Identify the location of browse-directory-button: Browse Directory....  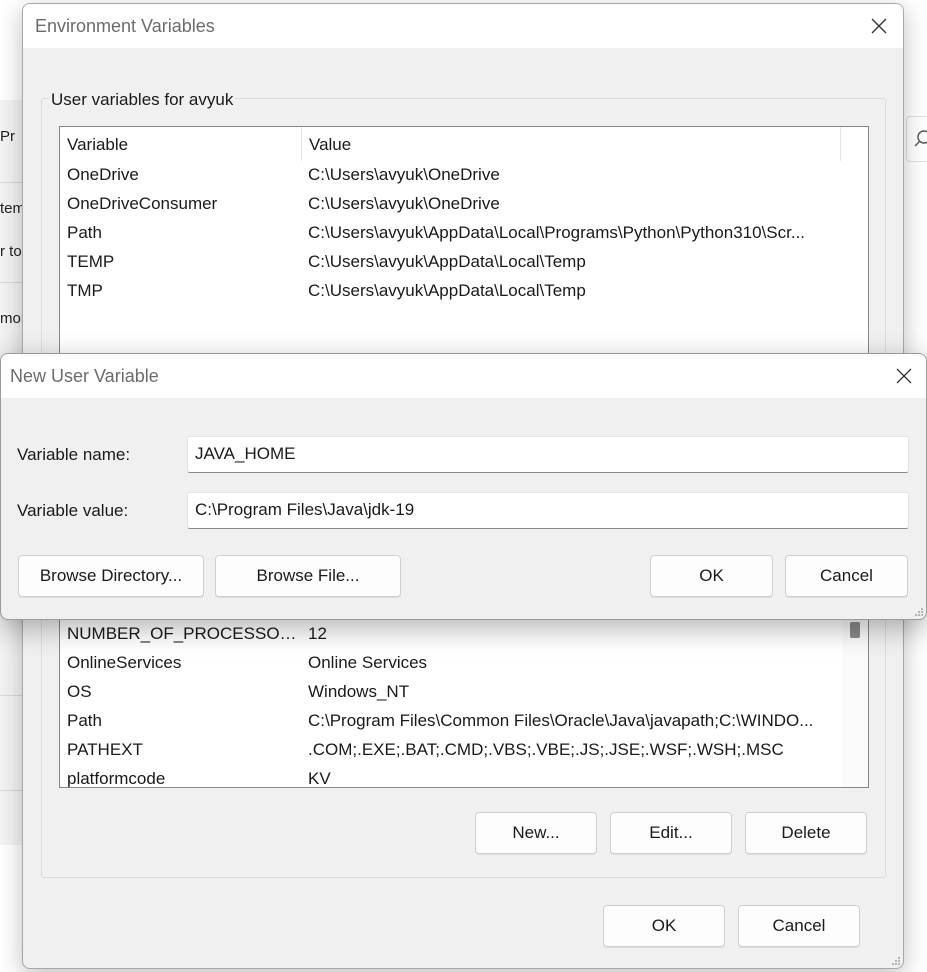
(111, 576).